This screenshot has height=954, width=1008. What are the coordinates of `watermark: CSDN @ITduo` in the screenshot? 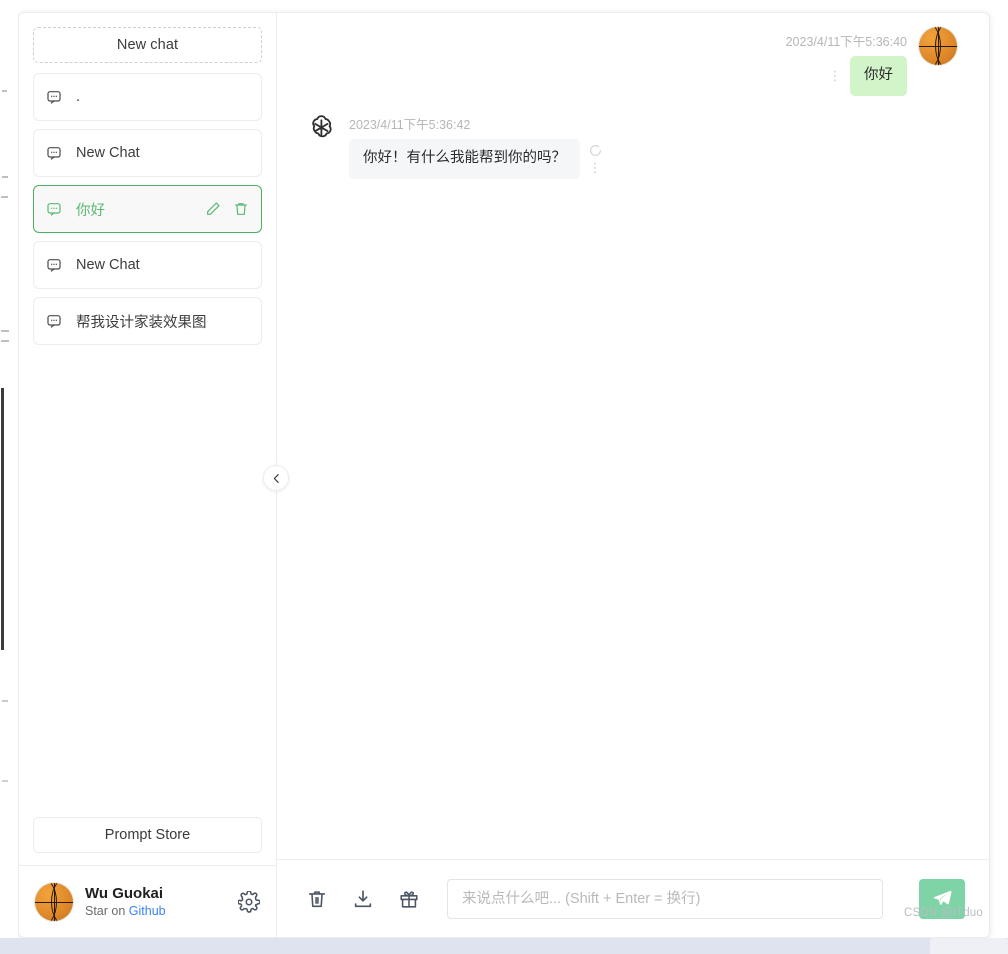 It's located at (943, 913).